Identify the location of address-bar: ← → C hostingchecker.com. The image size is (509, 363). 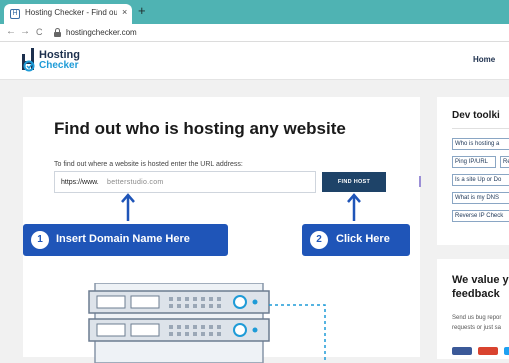
(254, 33).